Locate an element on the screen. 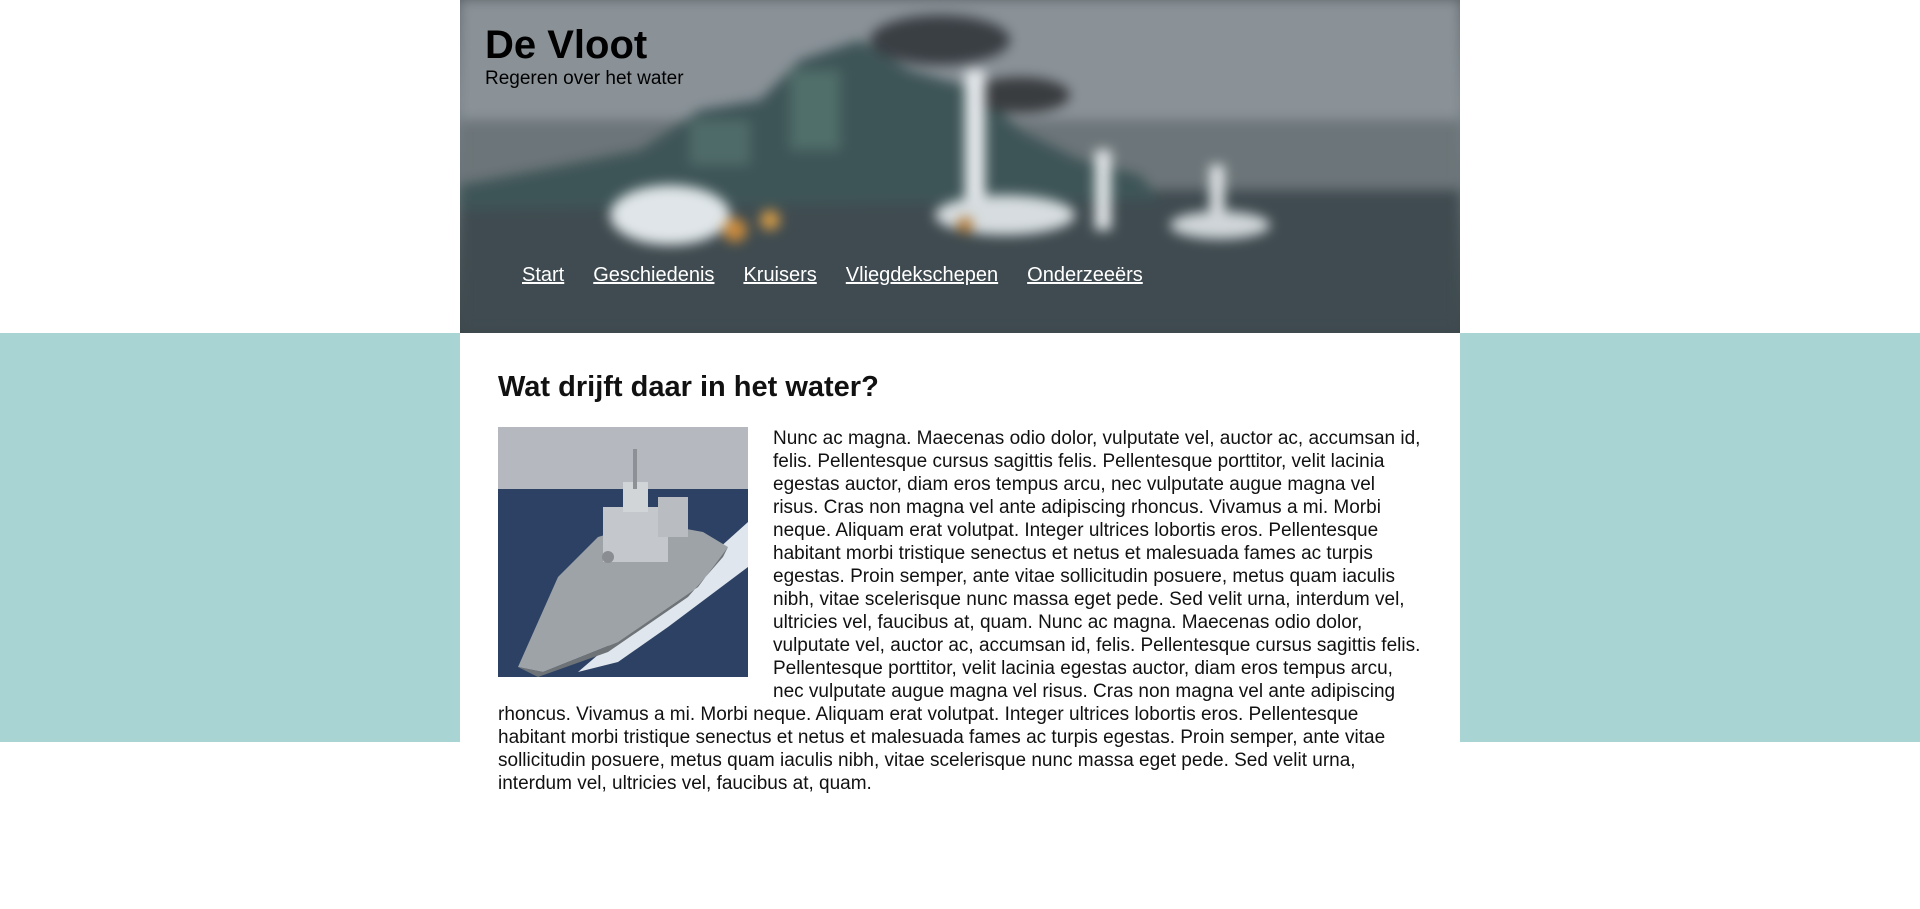 The image size is (1920, 909). frigate-image is located at coordinates (623, 552).